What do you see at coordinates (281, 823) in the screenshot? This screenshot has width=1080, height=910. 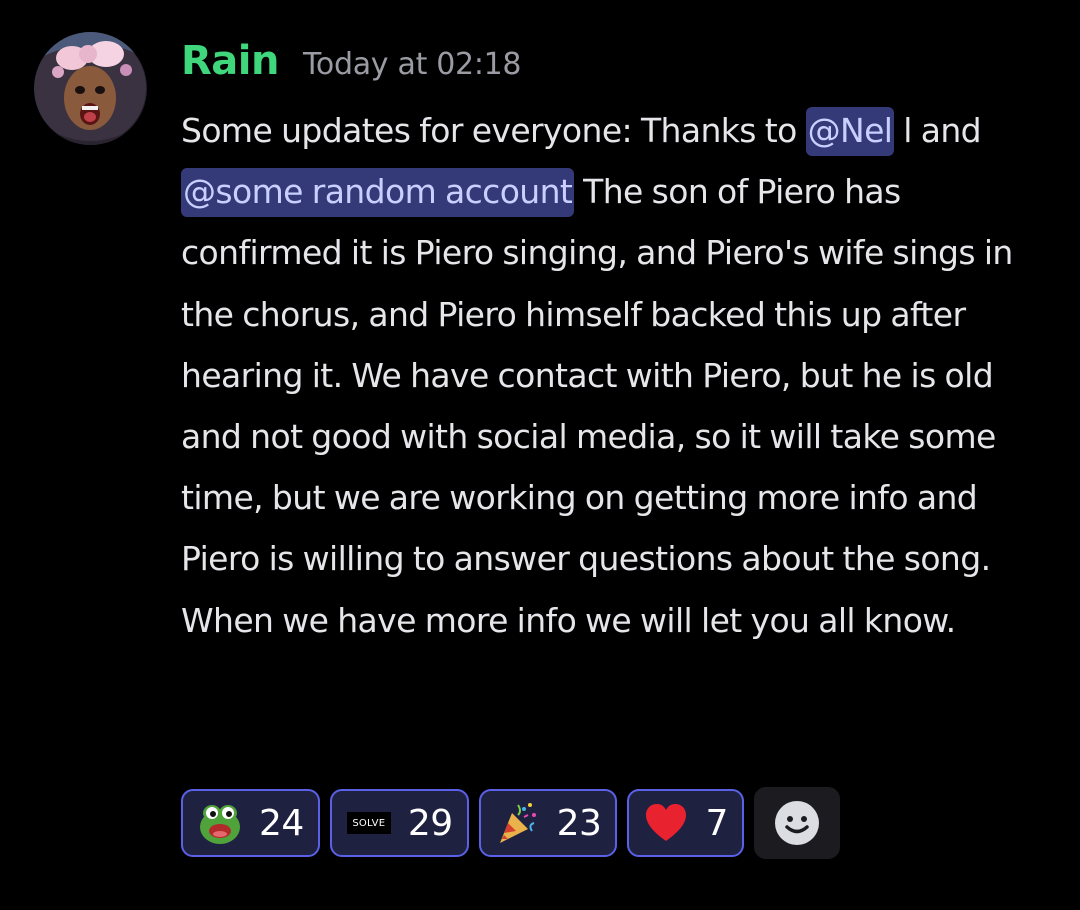 I see `reaction-count: 24` at bounding box center [281, 823].